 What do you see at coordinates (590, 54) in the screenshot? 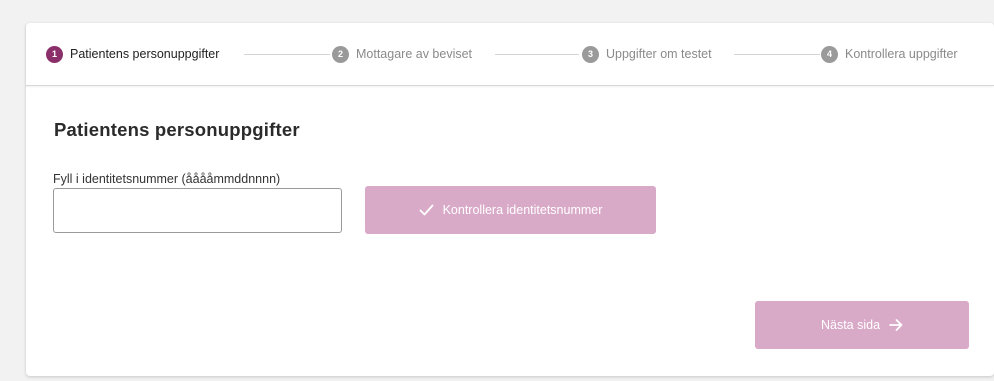
I see `step-number: 3` at bounding box center [590, 54].